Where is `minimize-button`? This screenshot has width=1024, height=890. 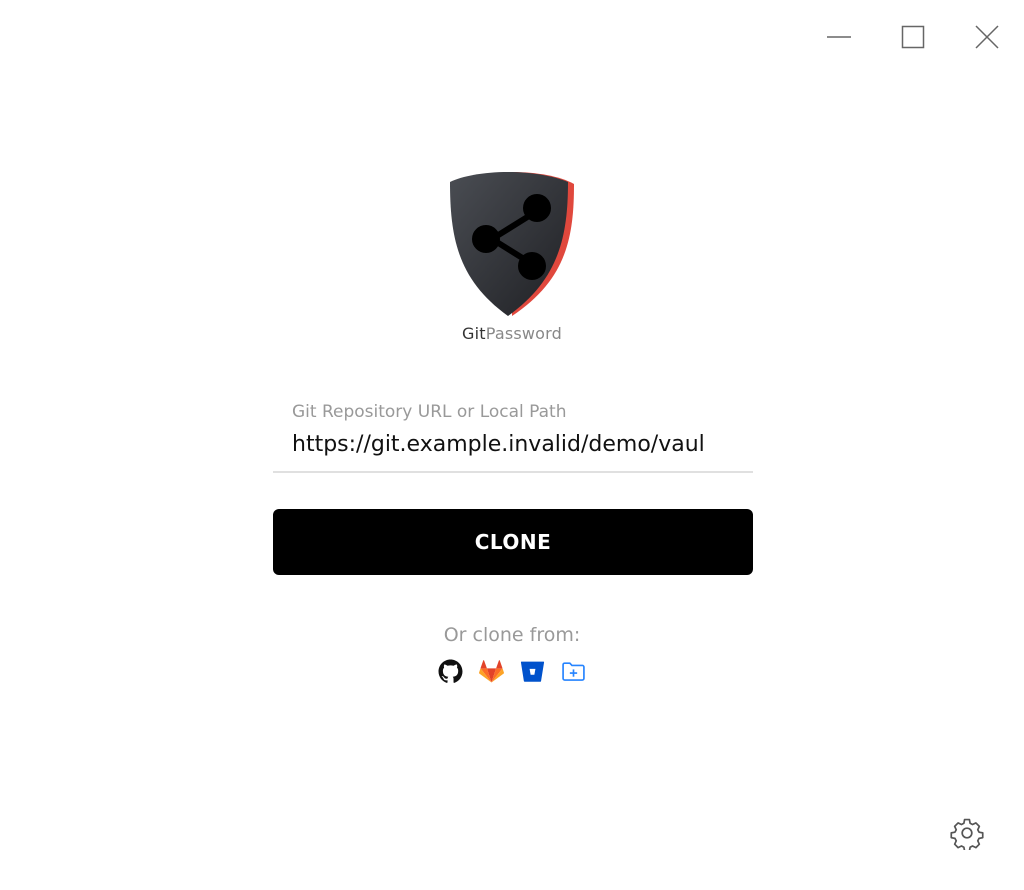
minimize-button is located at coordinates (839, 37).